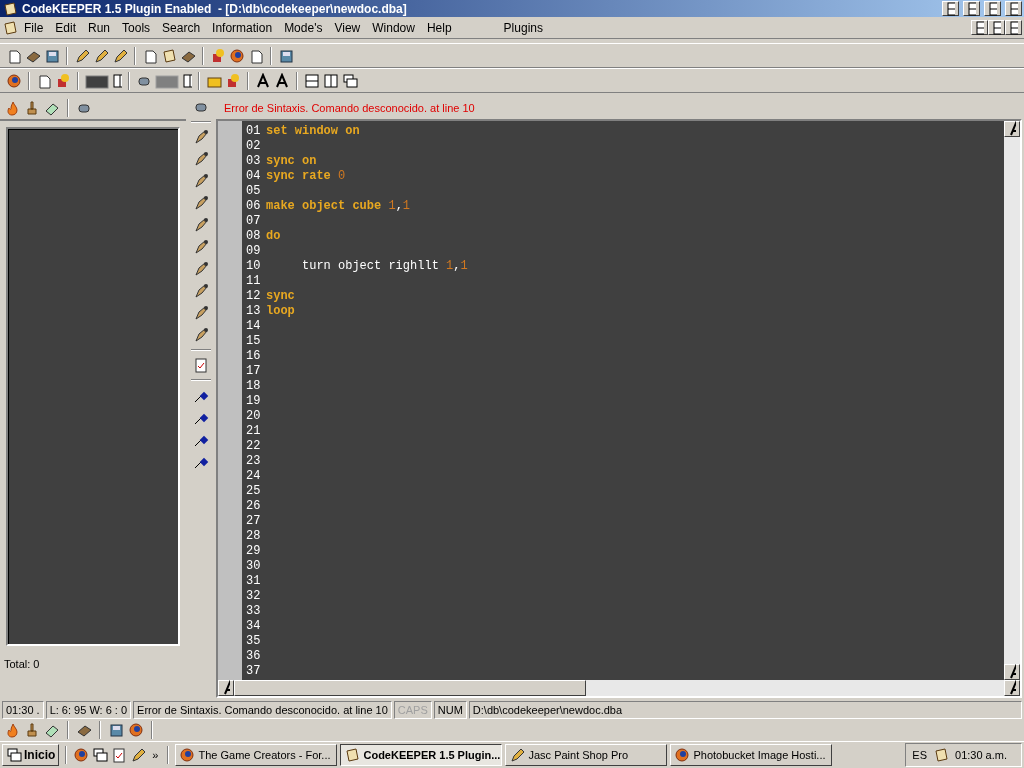 The height and width of the screenshot is (768, 1024). Describe the element at coordinates (254, 205) in the screenshot. I see `line-number: 06` at that location.